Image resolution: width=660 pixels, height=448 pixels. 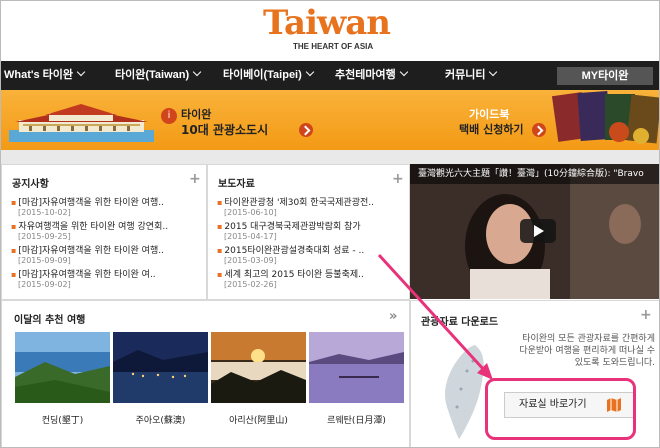 I want to click on nav-item-label: What's 타이완, so click(x=39, y=75).